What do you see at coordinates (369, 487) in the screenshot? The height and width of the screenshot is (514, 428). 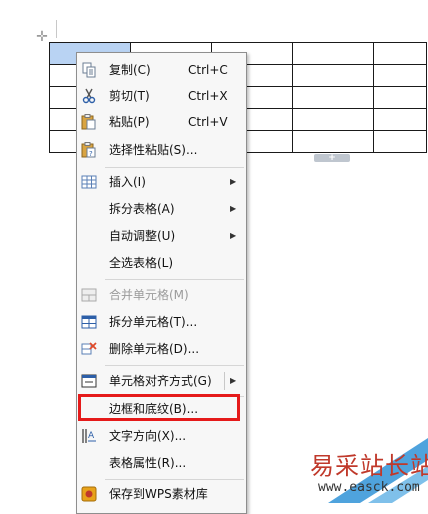 I see `watermark-url: www.easck.com` at bounding box center [369, 487].